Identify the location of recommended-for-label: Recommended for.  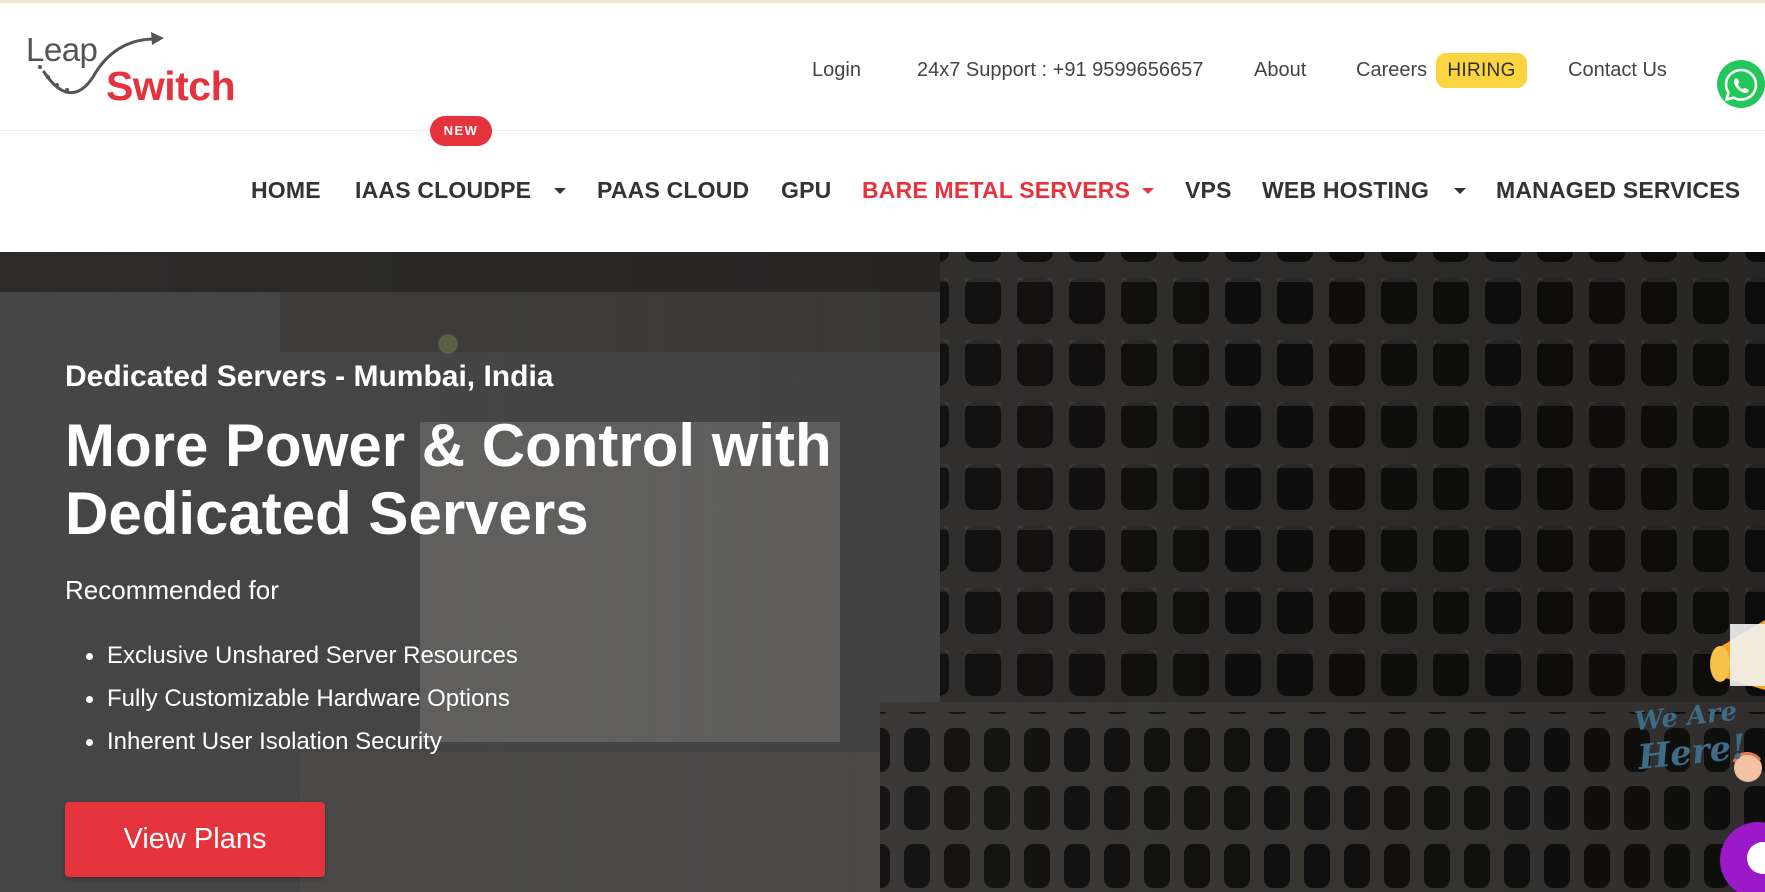
(172, 590).